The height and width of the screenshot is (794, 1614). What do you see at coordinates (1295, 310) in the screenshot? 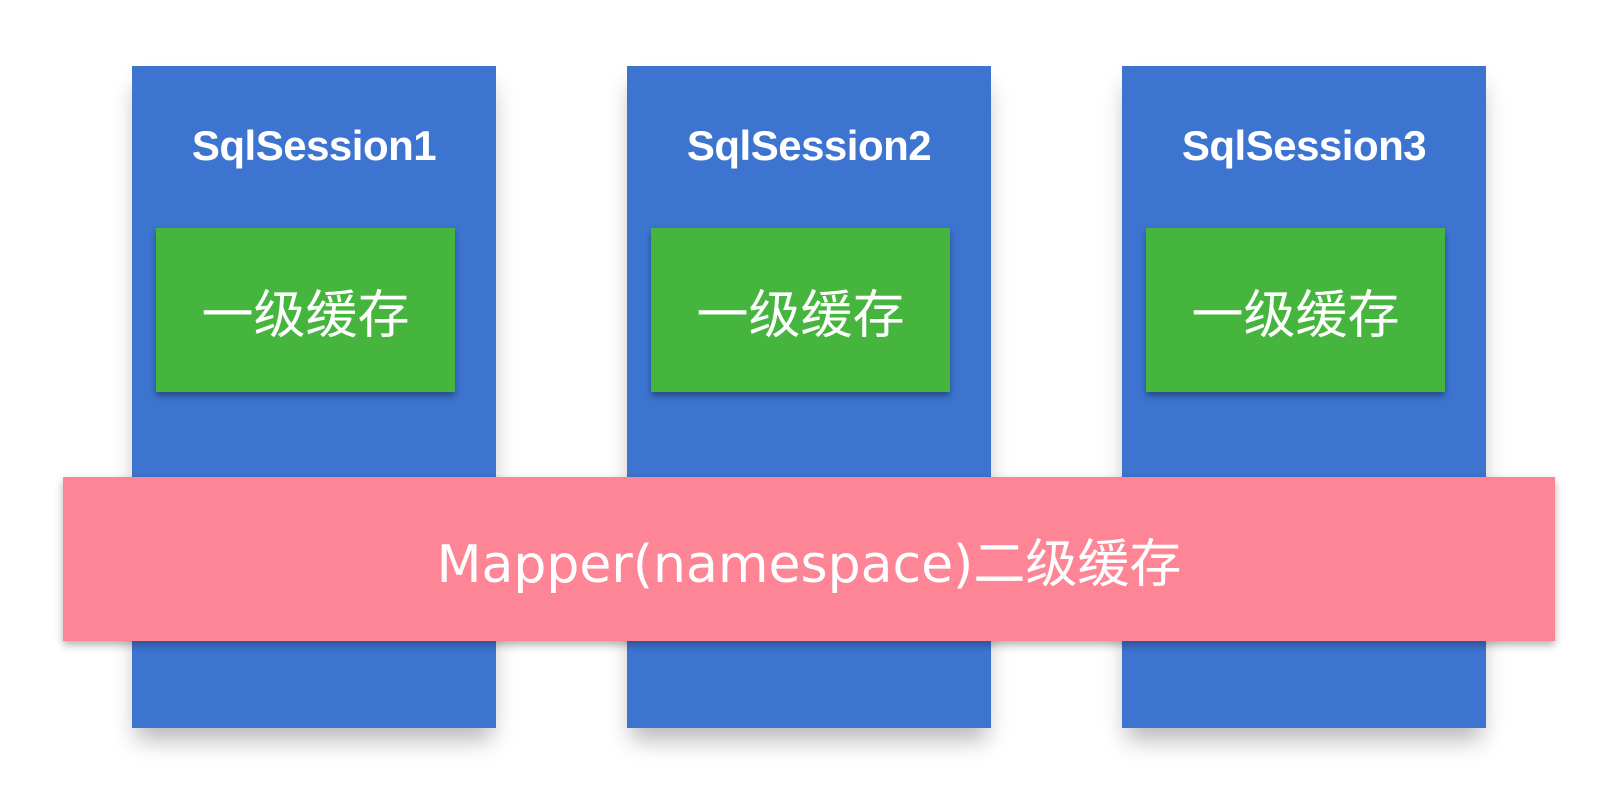
I see `sqlsession-3-first-level-cache: 一级缓存` at bounding box center [1295, 310].